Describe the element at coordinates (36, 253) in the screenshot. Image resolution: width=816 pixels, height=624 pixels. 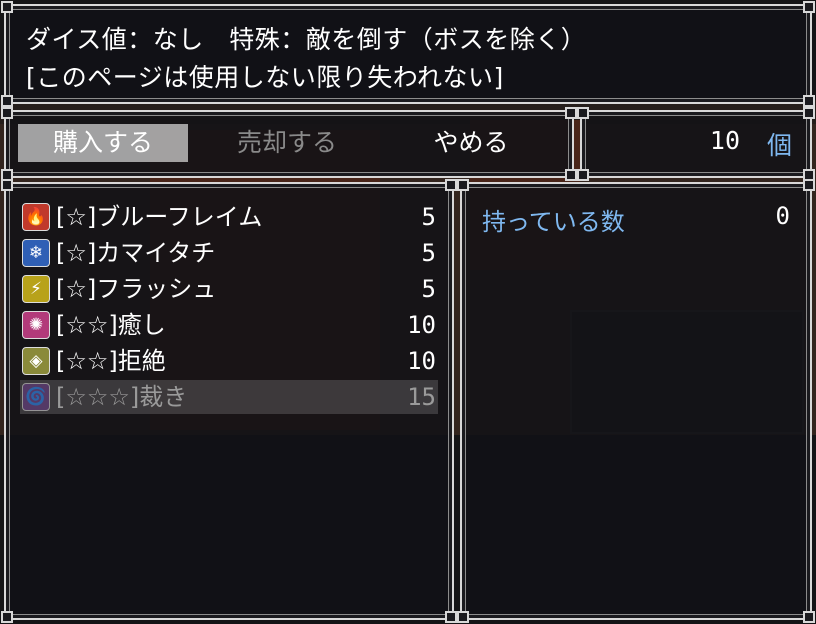
I see `snowflake-icon: ❄` at that location.